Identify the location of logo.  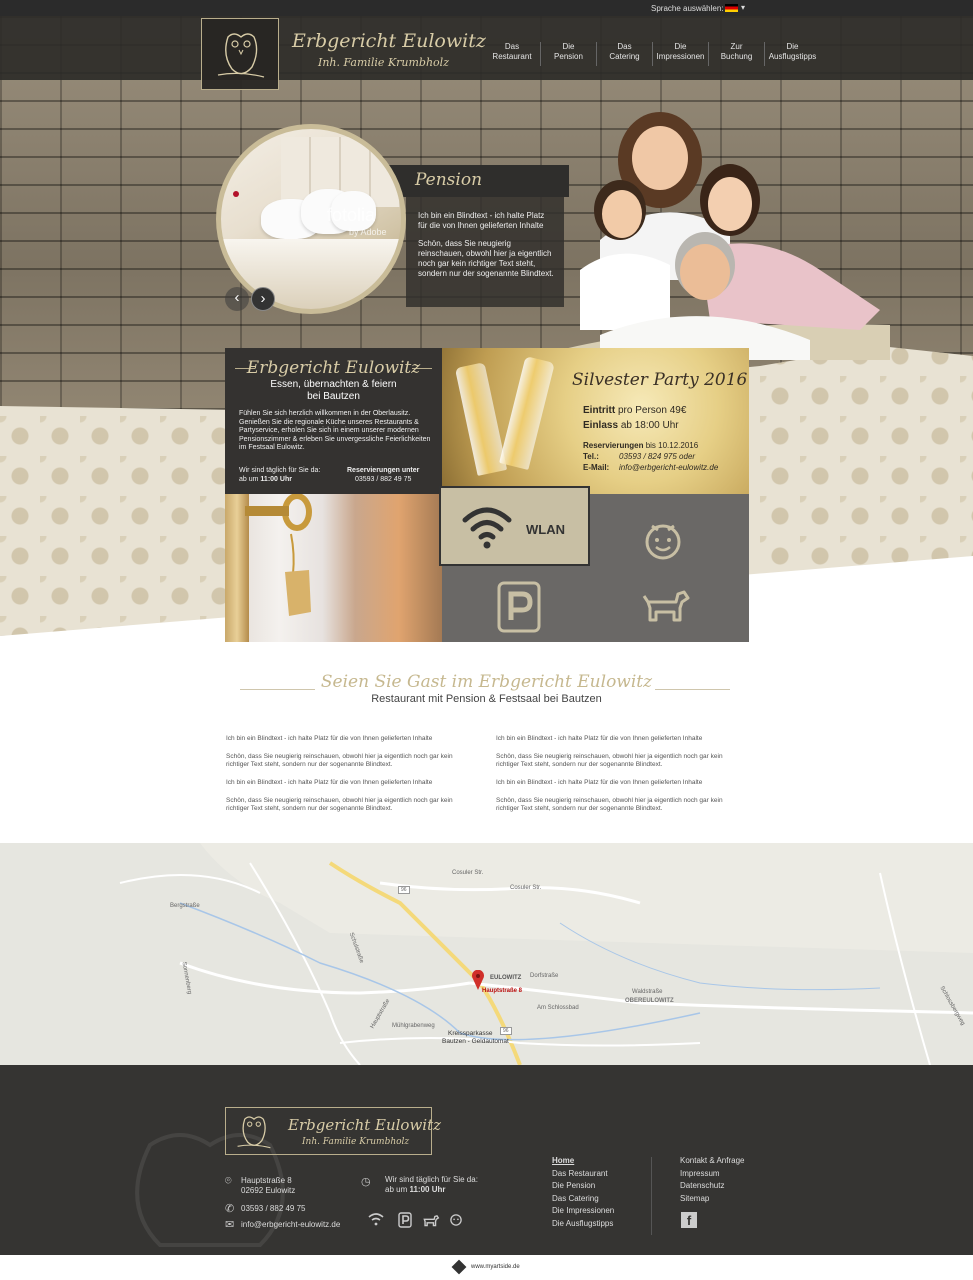
(240, 54).